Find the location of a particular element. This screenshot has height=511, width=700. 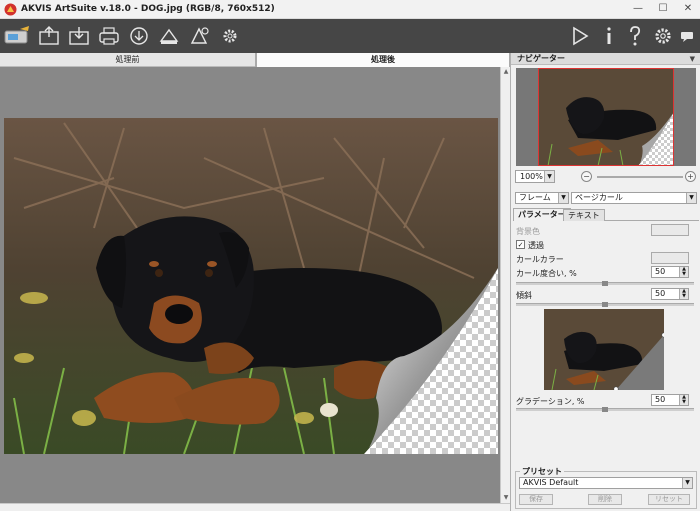

curl-degree-value: 50 is located at coordinates (660, 271).